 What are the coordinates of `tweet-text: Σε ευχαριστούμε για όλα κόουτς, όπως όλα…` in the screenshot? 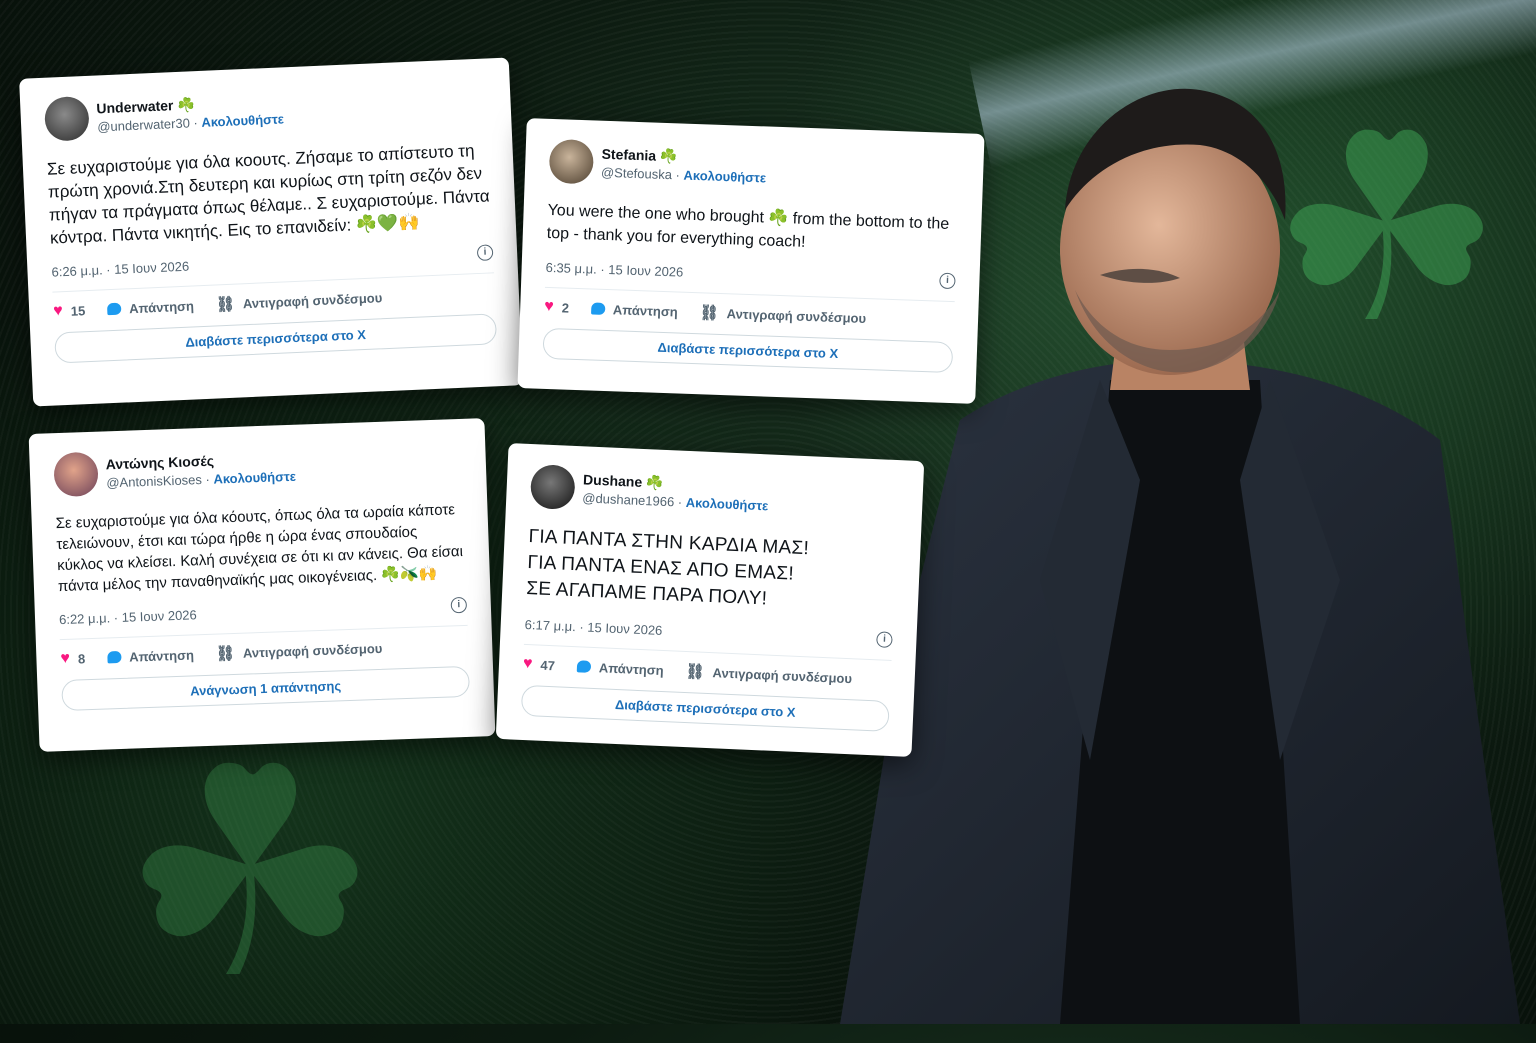 It's located at (259, 548).